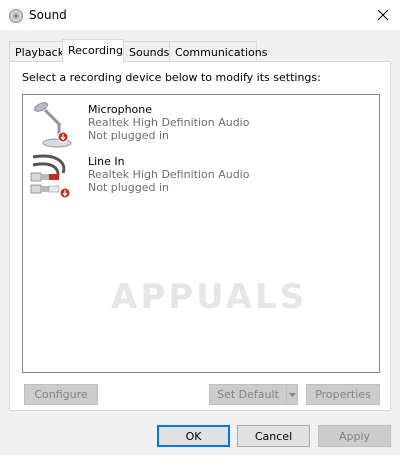  Describe the element at coordinates (209, 297) in the screenshot. I see `watermark-logo: APPUALS` at that location.